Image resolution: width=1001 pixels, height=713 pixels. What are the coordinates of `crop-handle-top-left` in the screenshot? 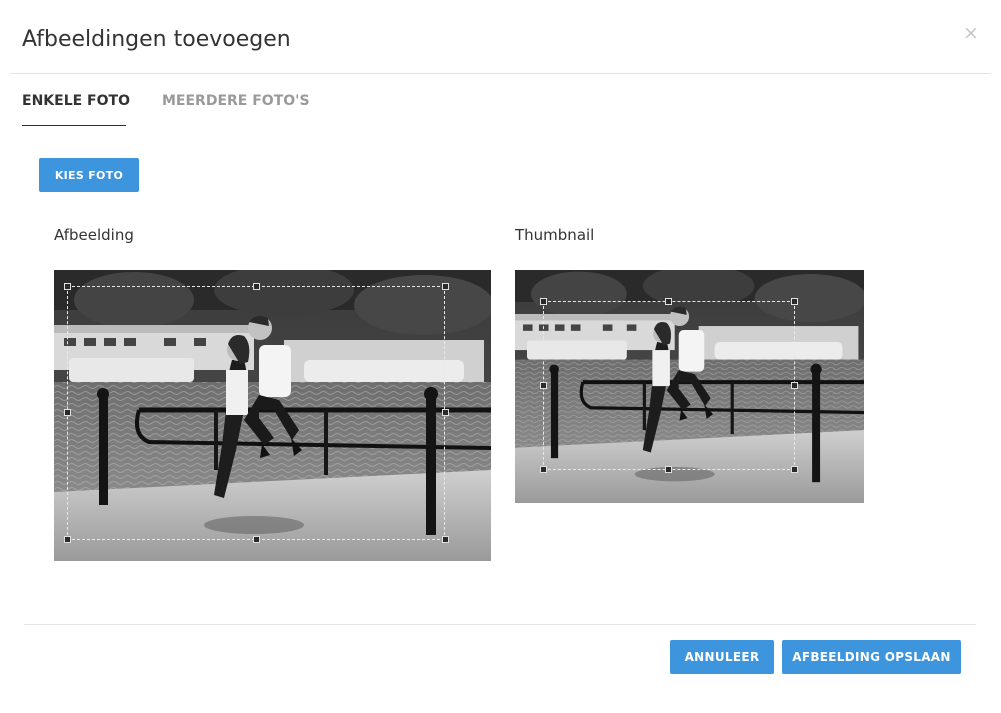 It's located at (67, 286).